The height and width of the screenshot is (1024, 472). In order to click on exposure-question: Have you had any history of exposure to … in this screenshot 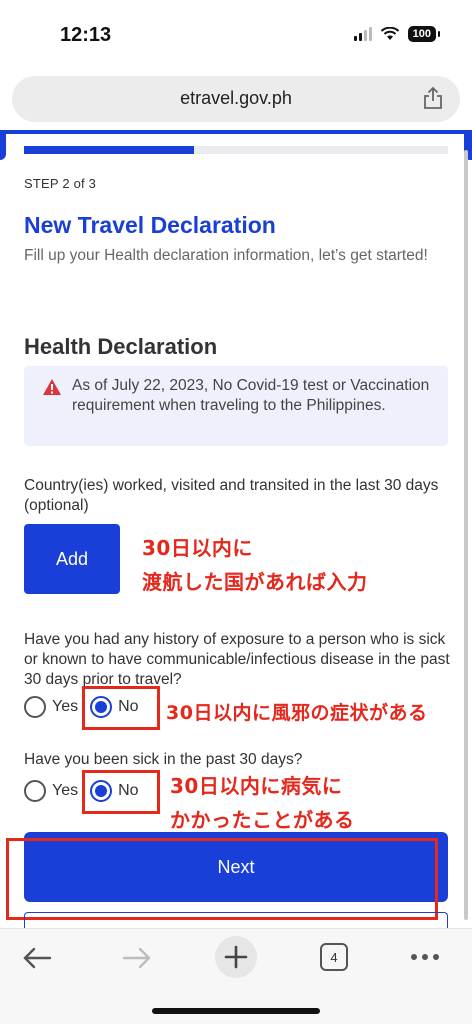, I will do `click(237, 659)`.